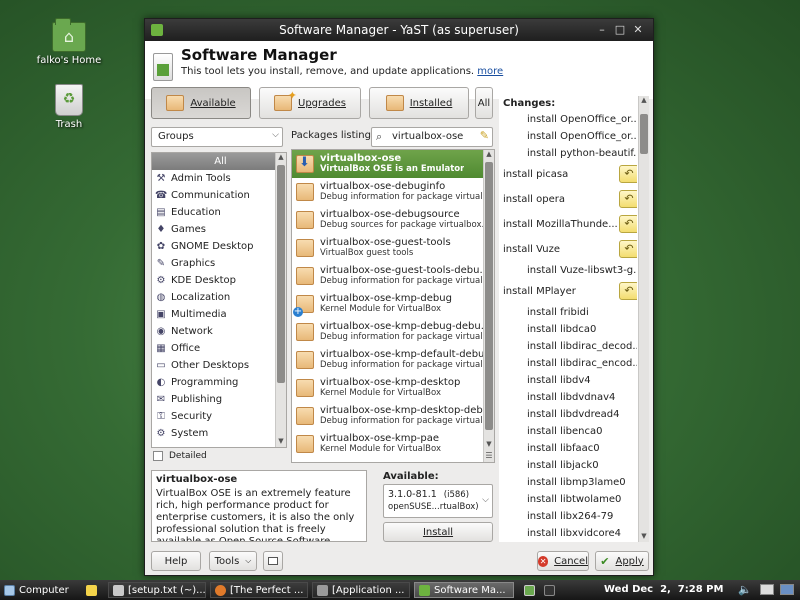  What do you see at coordinates (176, 561) in the screenshot?
I see `help-button: Help` at bounding box center [176, 561].